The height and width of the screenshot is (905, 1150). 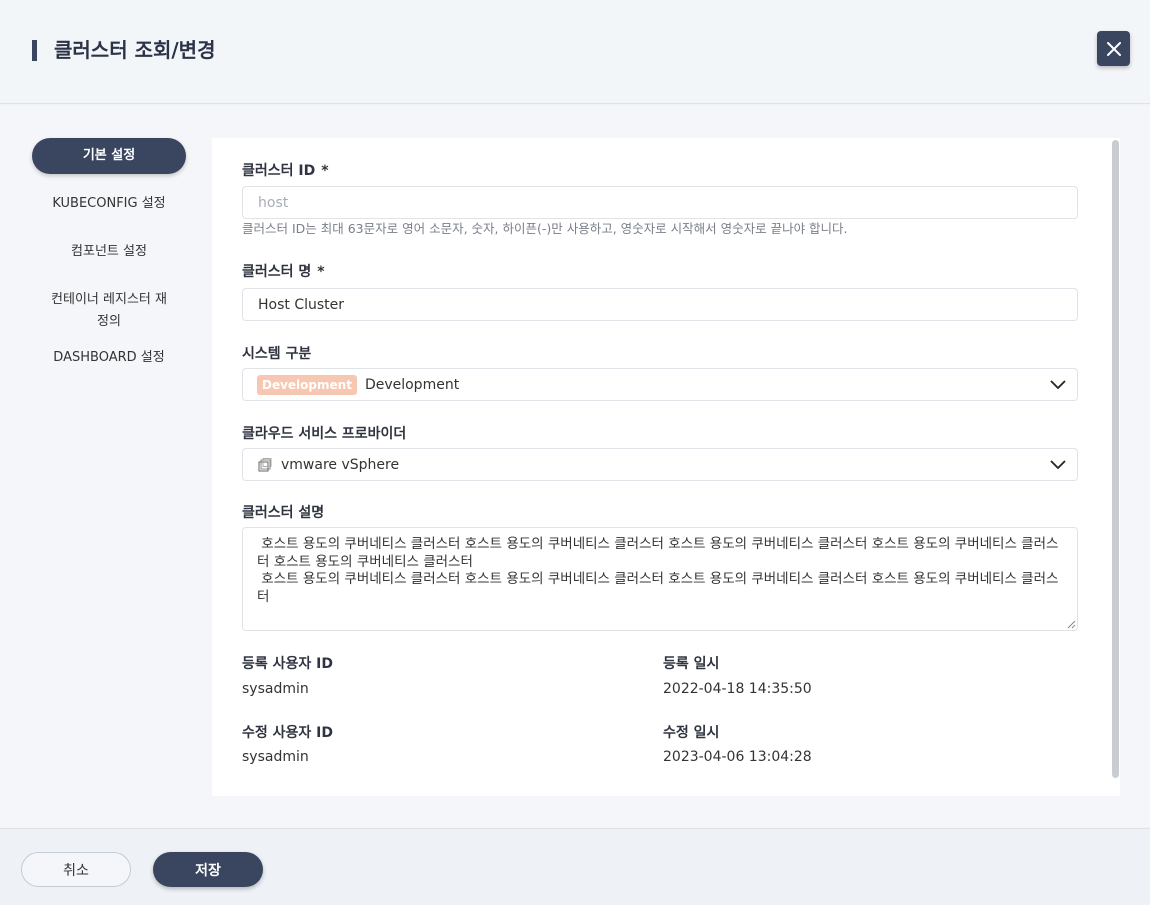 I want to click on description-label: 클러스터 설명, so click(x=283, y=513).